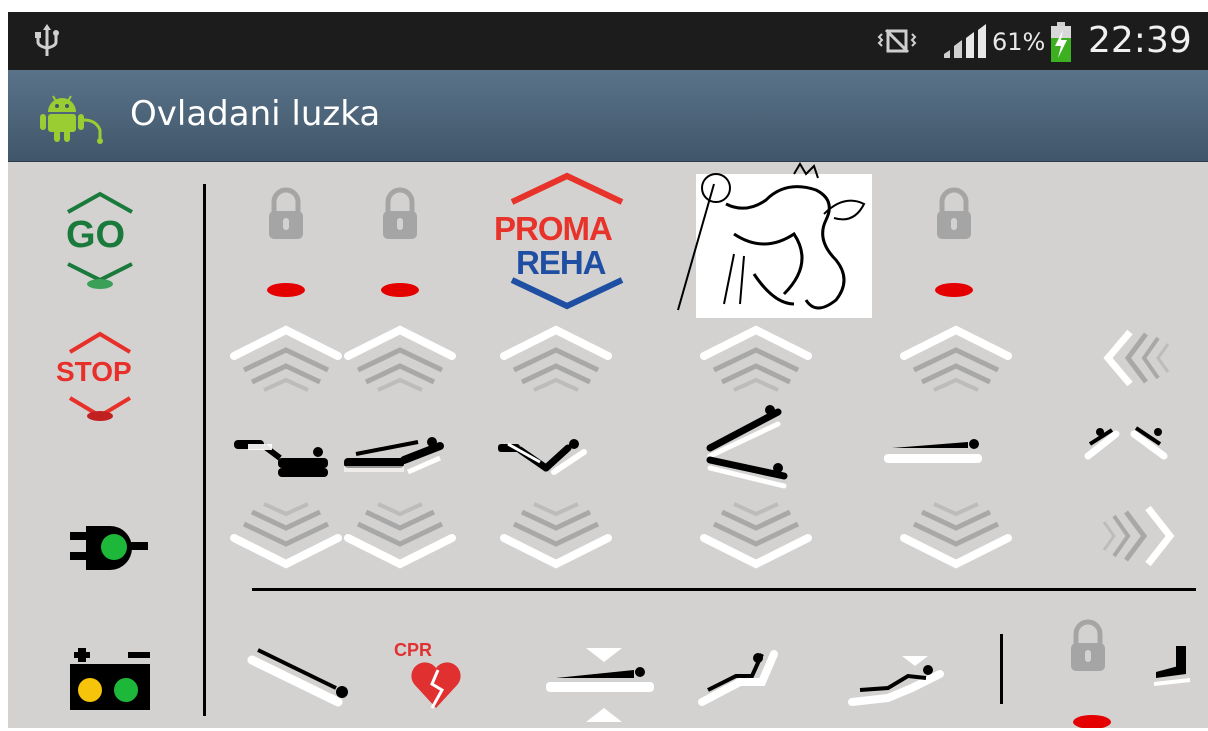  I want to click on raise-head-button, so click(286, 360).